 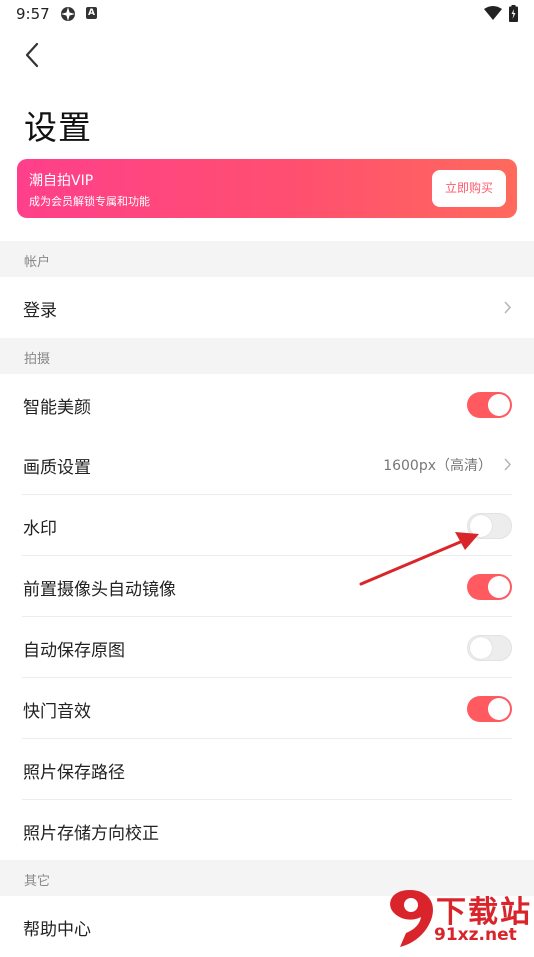 What do you see at coordinates (267, 708) in the screenshot?
I see `settings-row-shutter-sound: 快门音效` at bounding box center [267, 708].